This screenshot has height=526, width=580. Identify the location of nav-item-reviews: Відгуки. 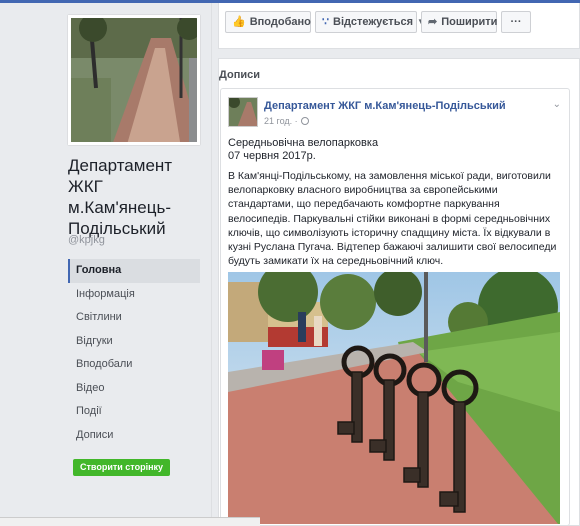
(134, 342).